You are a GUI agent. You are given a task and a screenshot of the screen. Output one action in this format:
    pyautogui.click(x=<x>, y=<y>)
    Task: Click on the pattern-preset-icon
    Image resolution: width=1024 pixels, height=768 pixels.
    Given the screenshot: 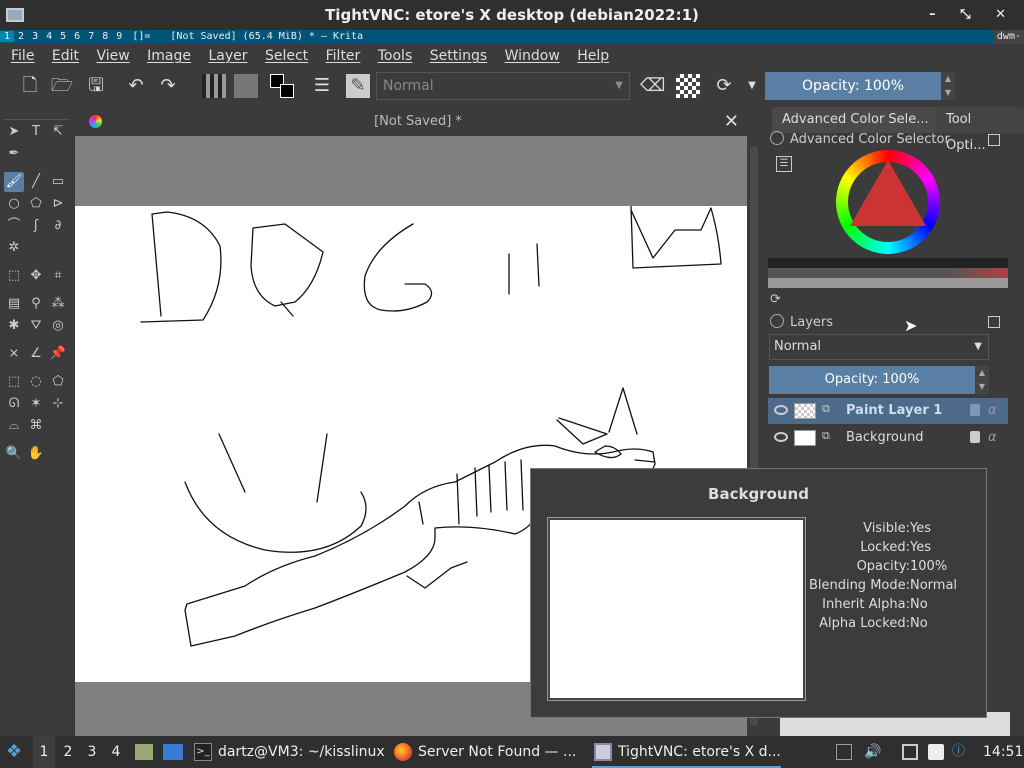 What is the action you would take?
    pyautogui.click(x=246, y=86)
    